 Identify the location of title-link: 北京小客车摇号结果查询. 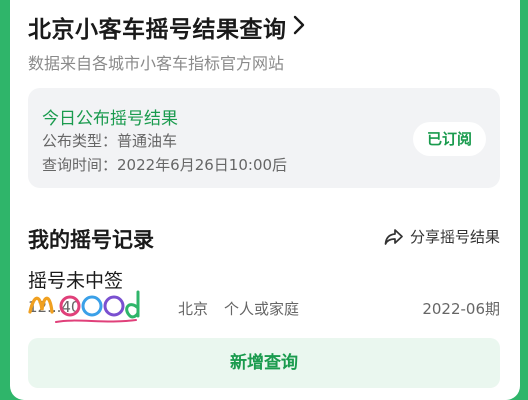
(166, 27).